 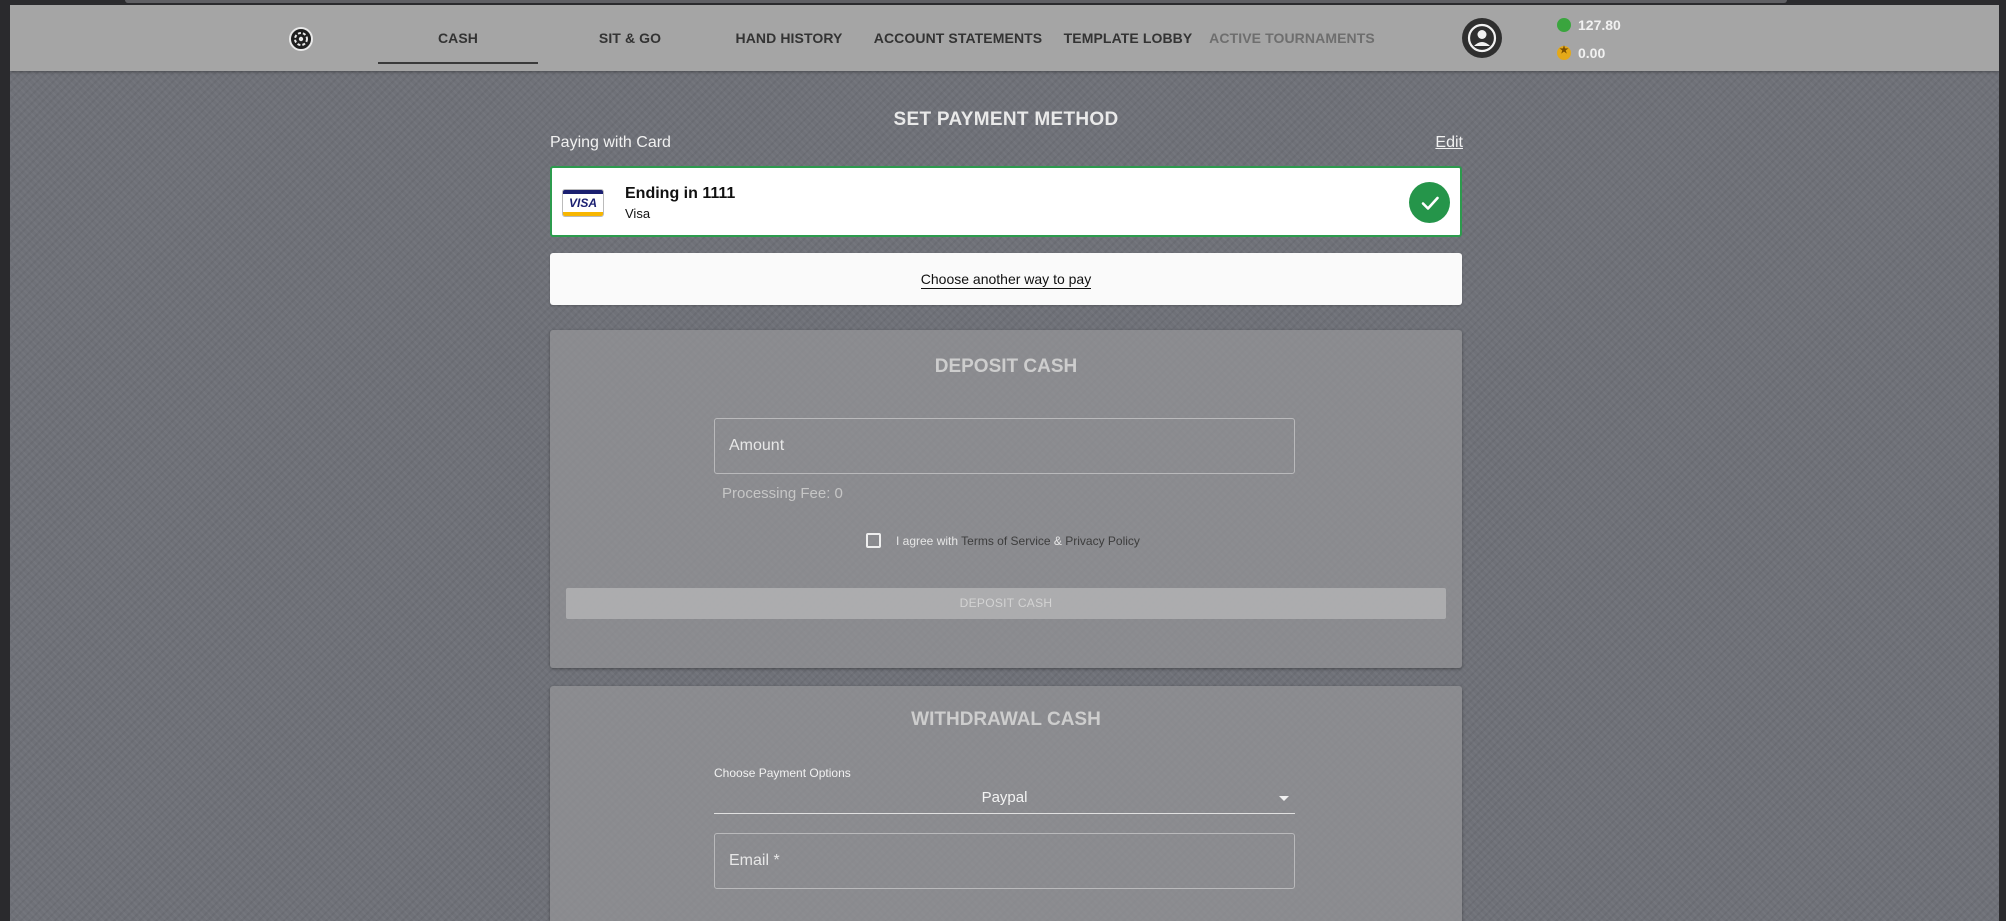 I want to click on chevron-down-icon, so click(x=1284, y=798).